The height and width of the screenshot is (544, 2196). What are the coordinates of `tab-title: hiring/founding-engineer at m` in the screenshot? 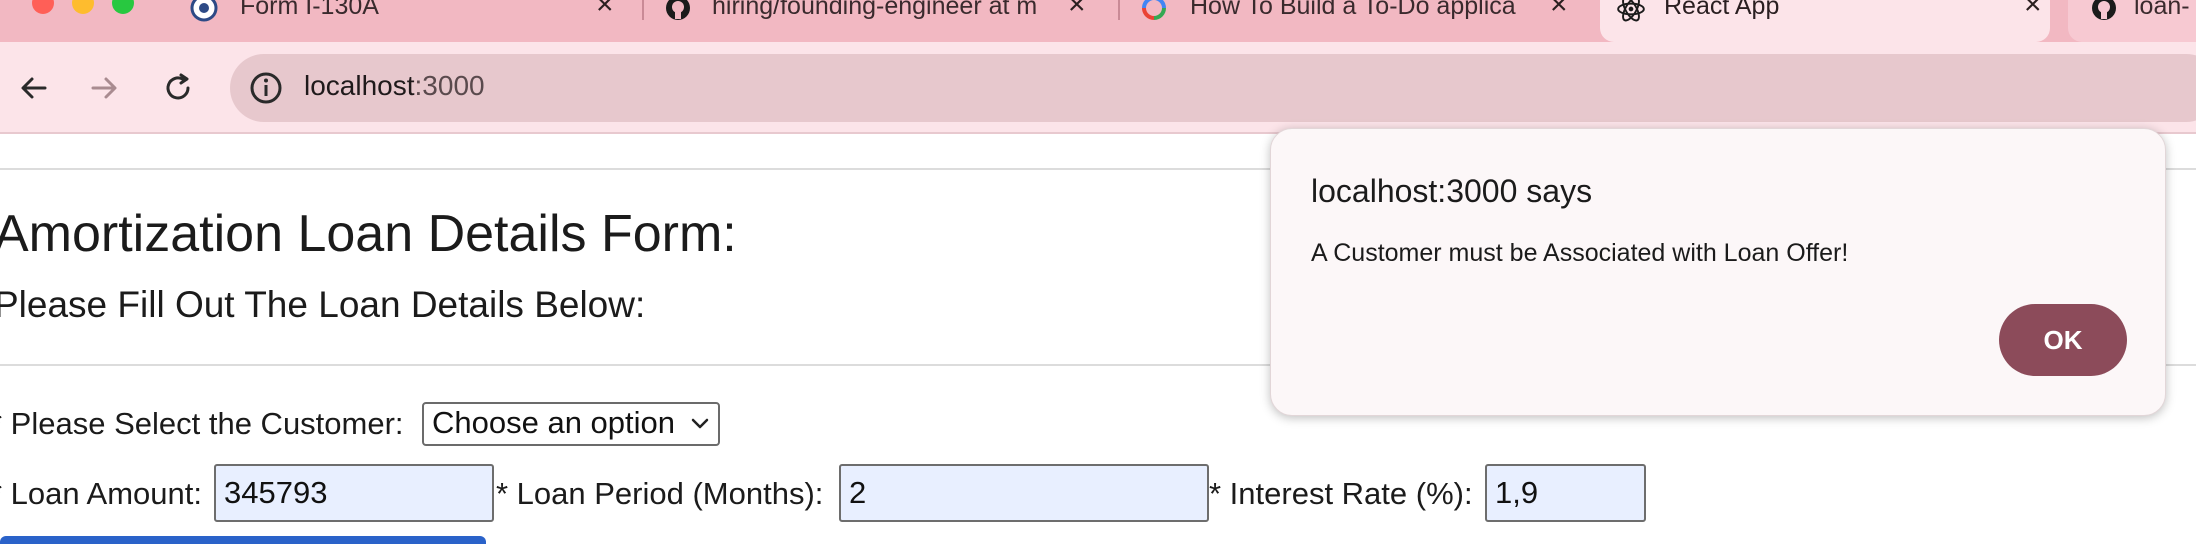 It's located at (875, 10).